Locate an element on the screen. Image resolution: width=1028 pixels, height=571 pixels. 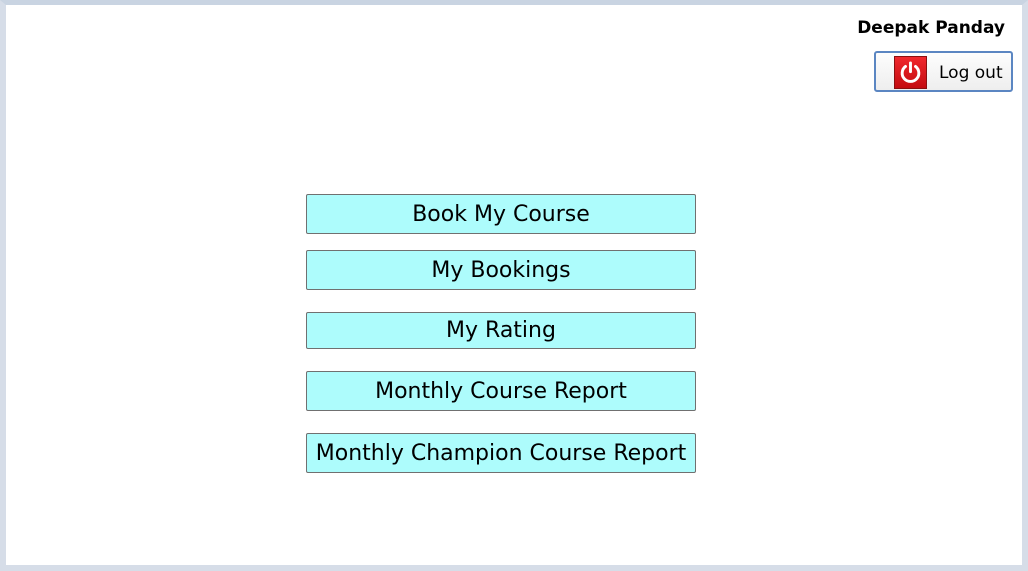
my-bookings-button: My Bookings is located at coordinates (501, 270).